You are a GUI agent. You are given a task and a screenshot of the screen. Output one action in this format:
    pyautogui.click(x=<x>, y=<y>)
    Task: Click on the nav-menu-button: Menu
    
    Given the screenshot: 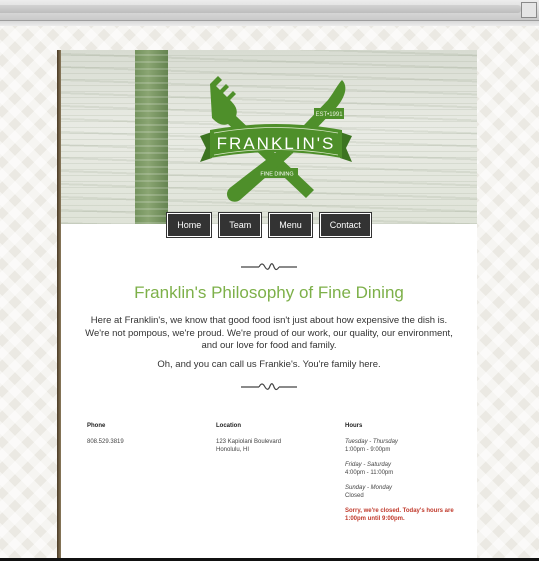 What is the action you would take?
    pyautogui.click(x=290, y=225)
    